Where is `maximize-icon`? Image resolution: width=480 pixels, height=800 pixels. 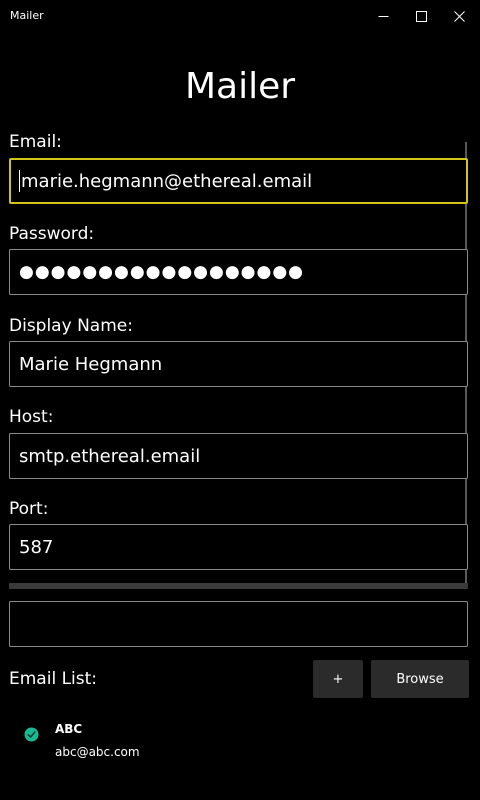 maximize-icon is located at coordinates (421, 16).